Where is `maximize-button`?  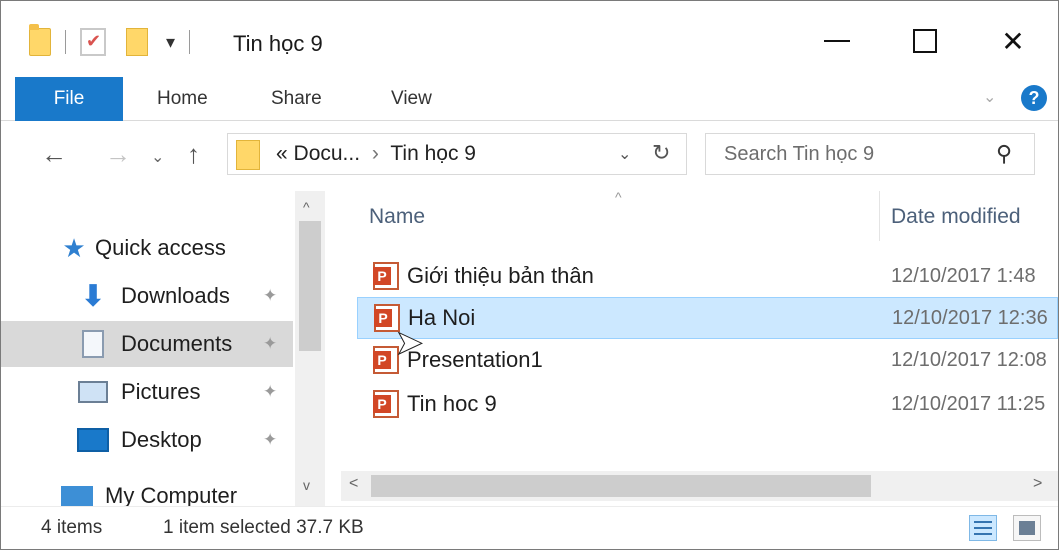 maximize-button is located at coordinates (925, 41).